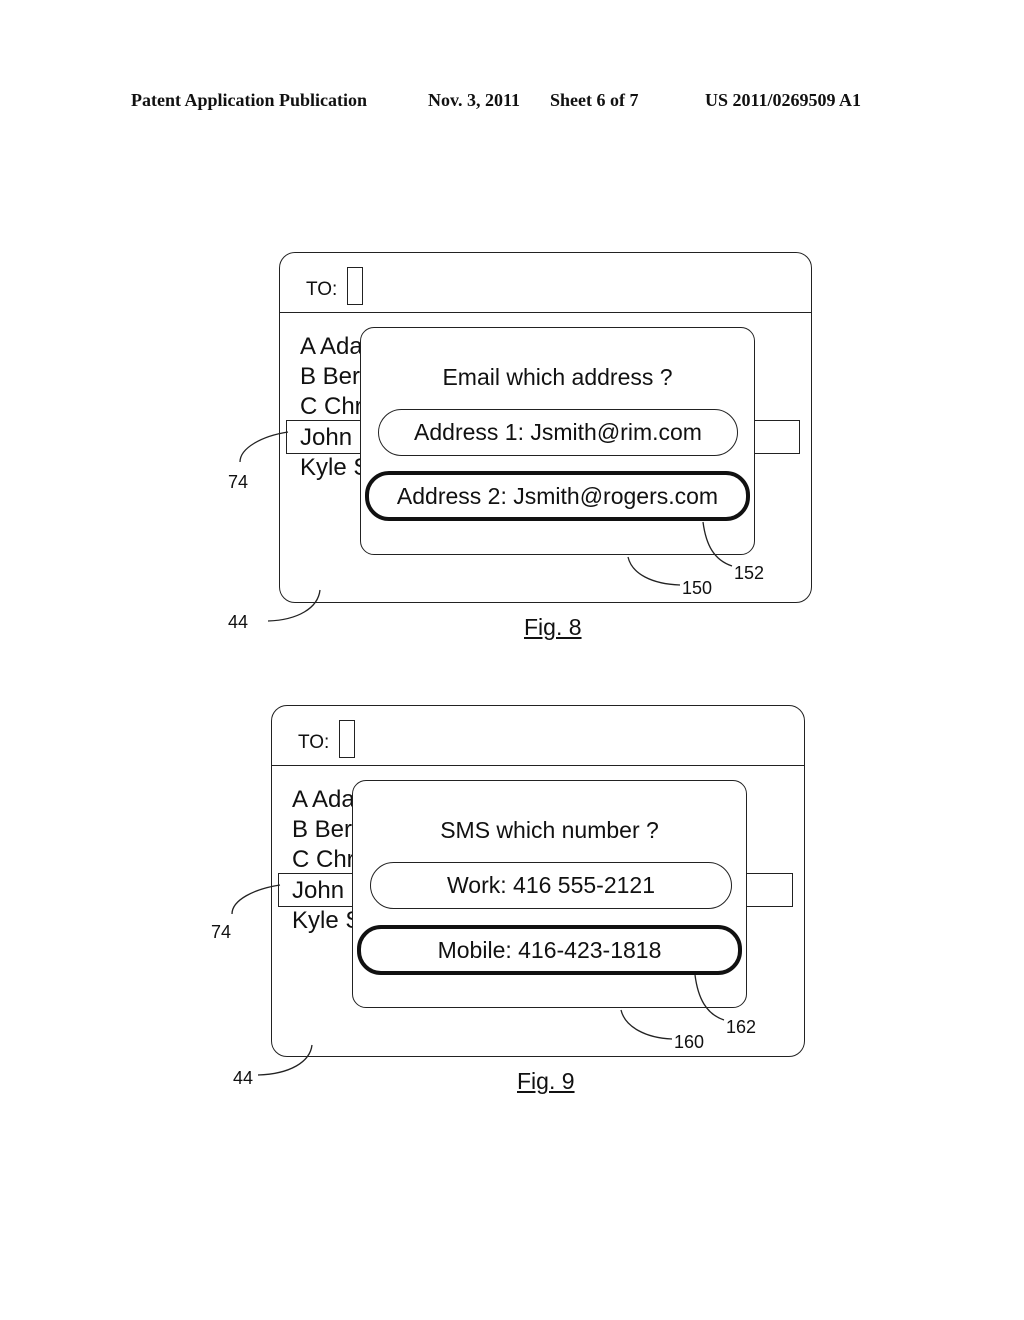 The width and height of the screenshot is (1024, 1320). I want to click on contact-item-selected: John, so click(318, 891).